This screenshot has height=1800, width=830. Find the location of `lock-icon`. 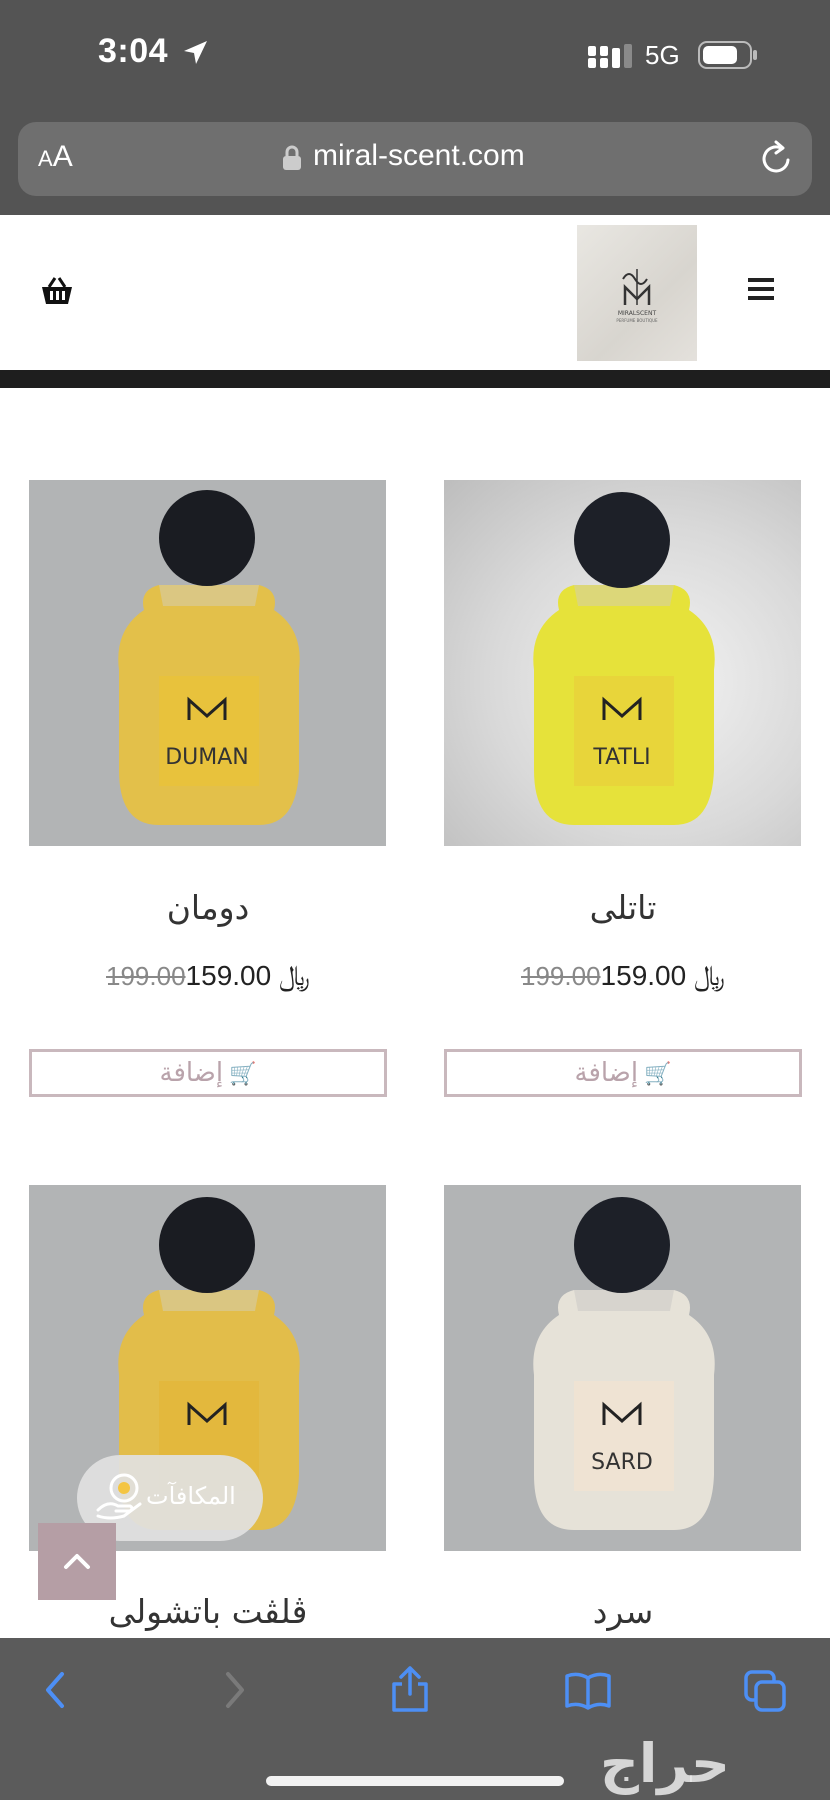

lock-icon is located at coordinates (292, 157).